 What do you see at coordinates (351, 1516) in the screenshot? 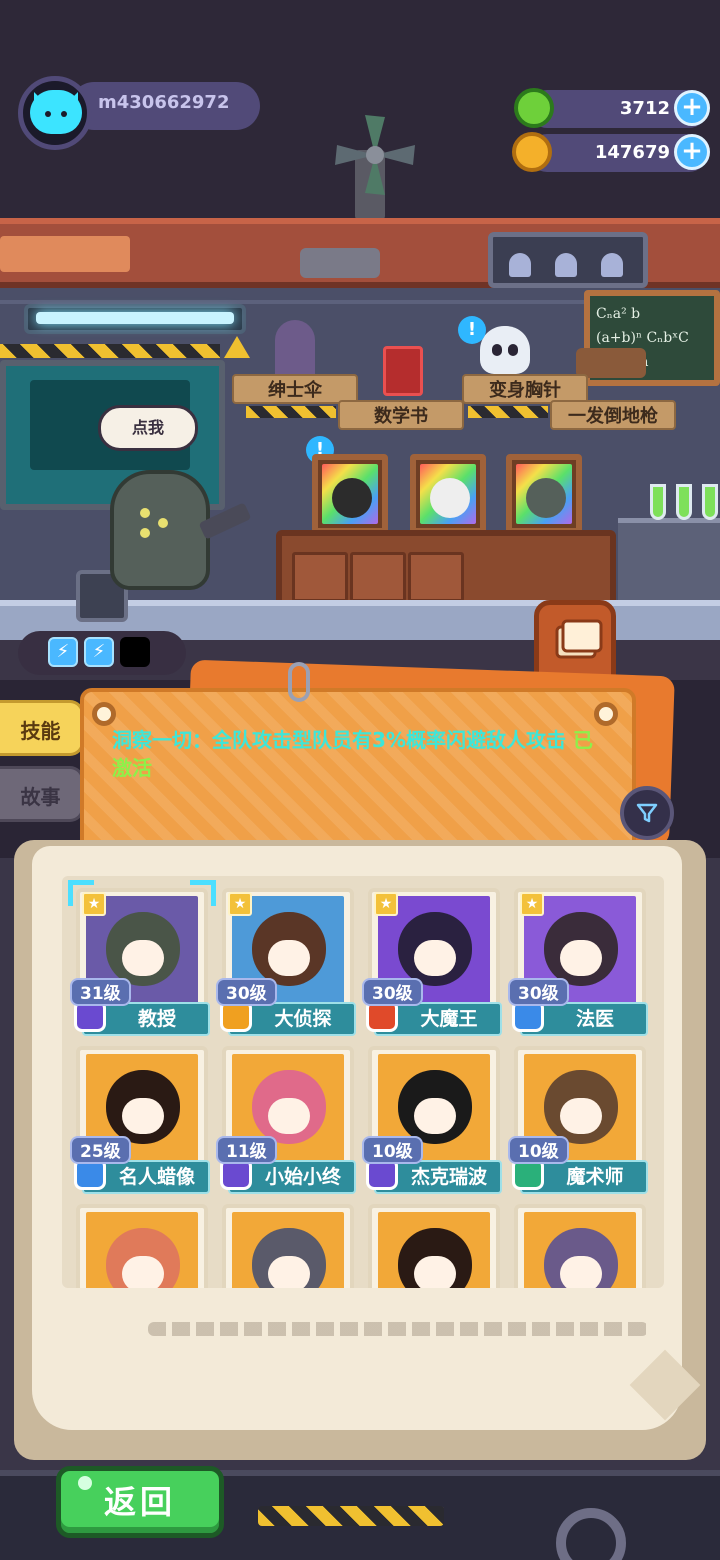
I see `bottom-hazard-stripe` at bounding box center [351, 1516].